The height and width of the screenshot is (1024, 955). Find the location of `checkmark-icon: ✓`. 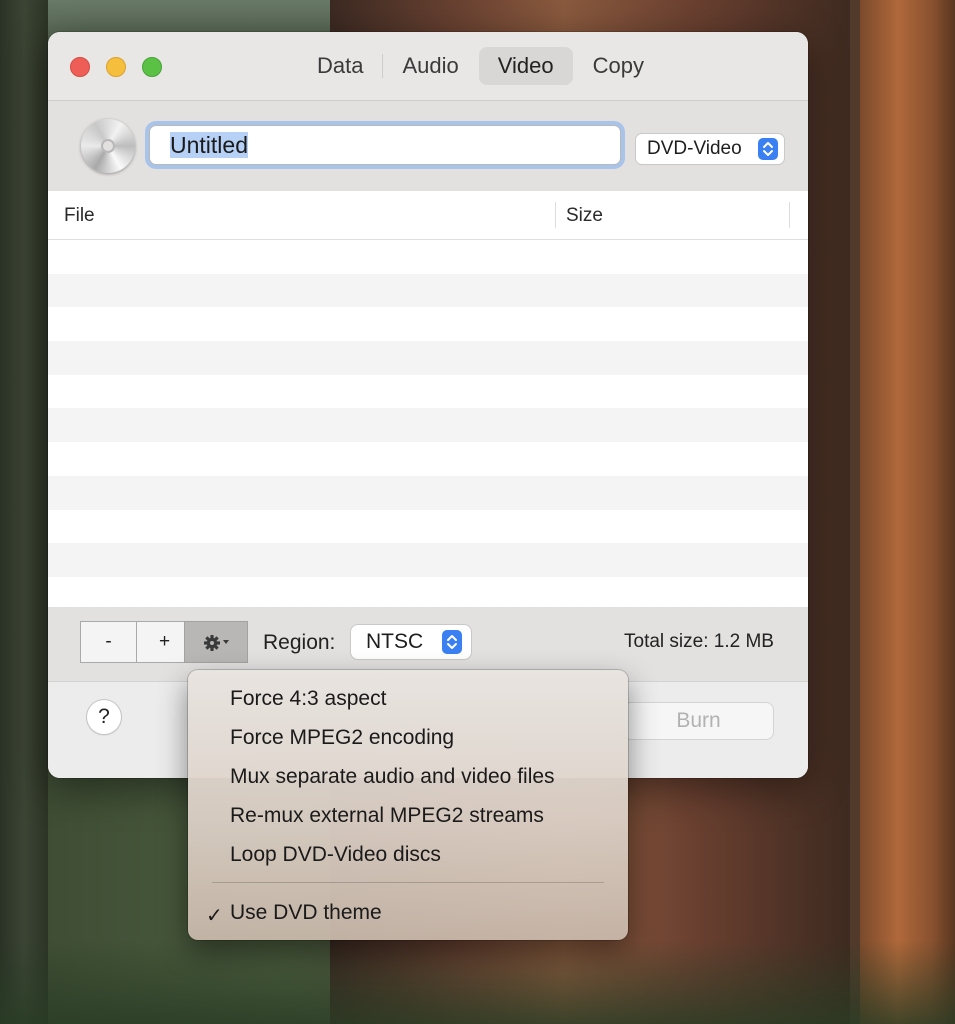

checkmark-icon: ✓ is located at coordinates (214, 916).